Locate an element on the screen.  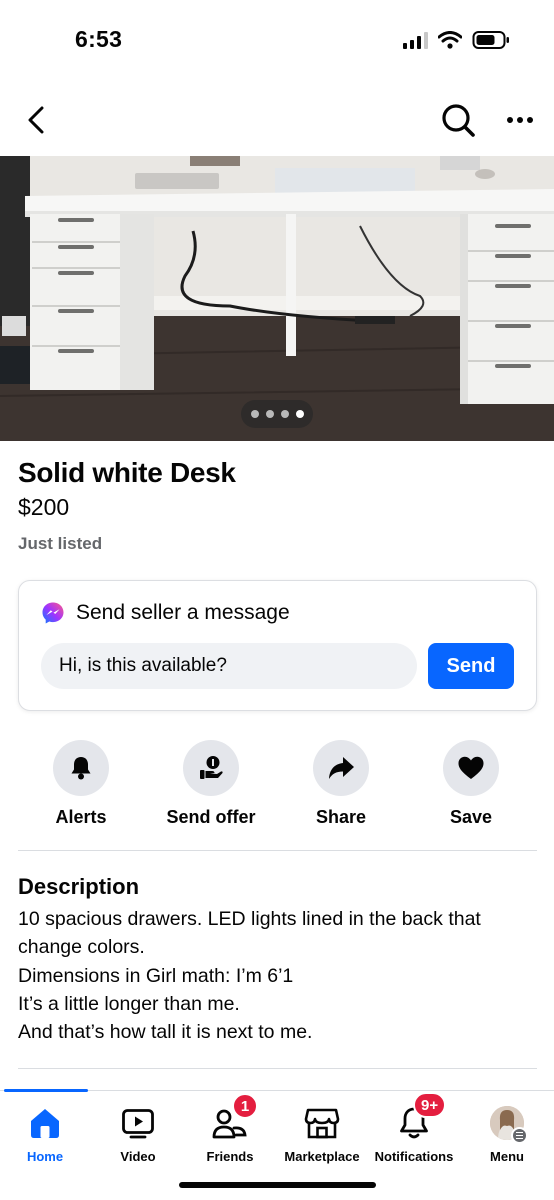
photo-pager is located at coordinates (277, 414).